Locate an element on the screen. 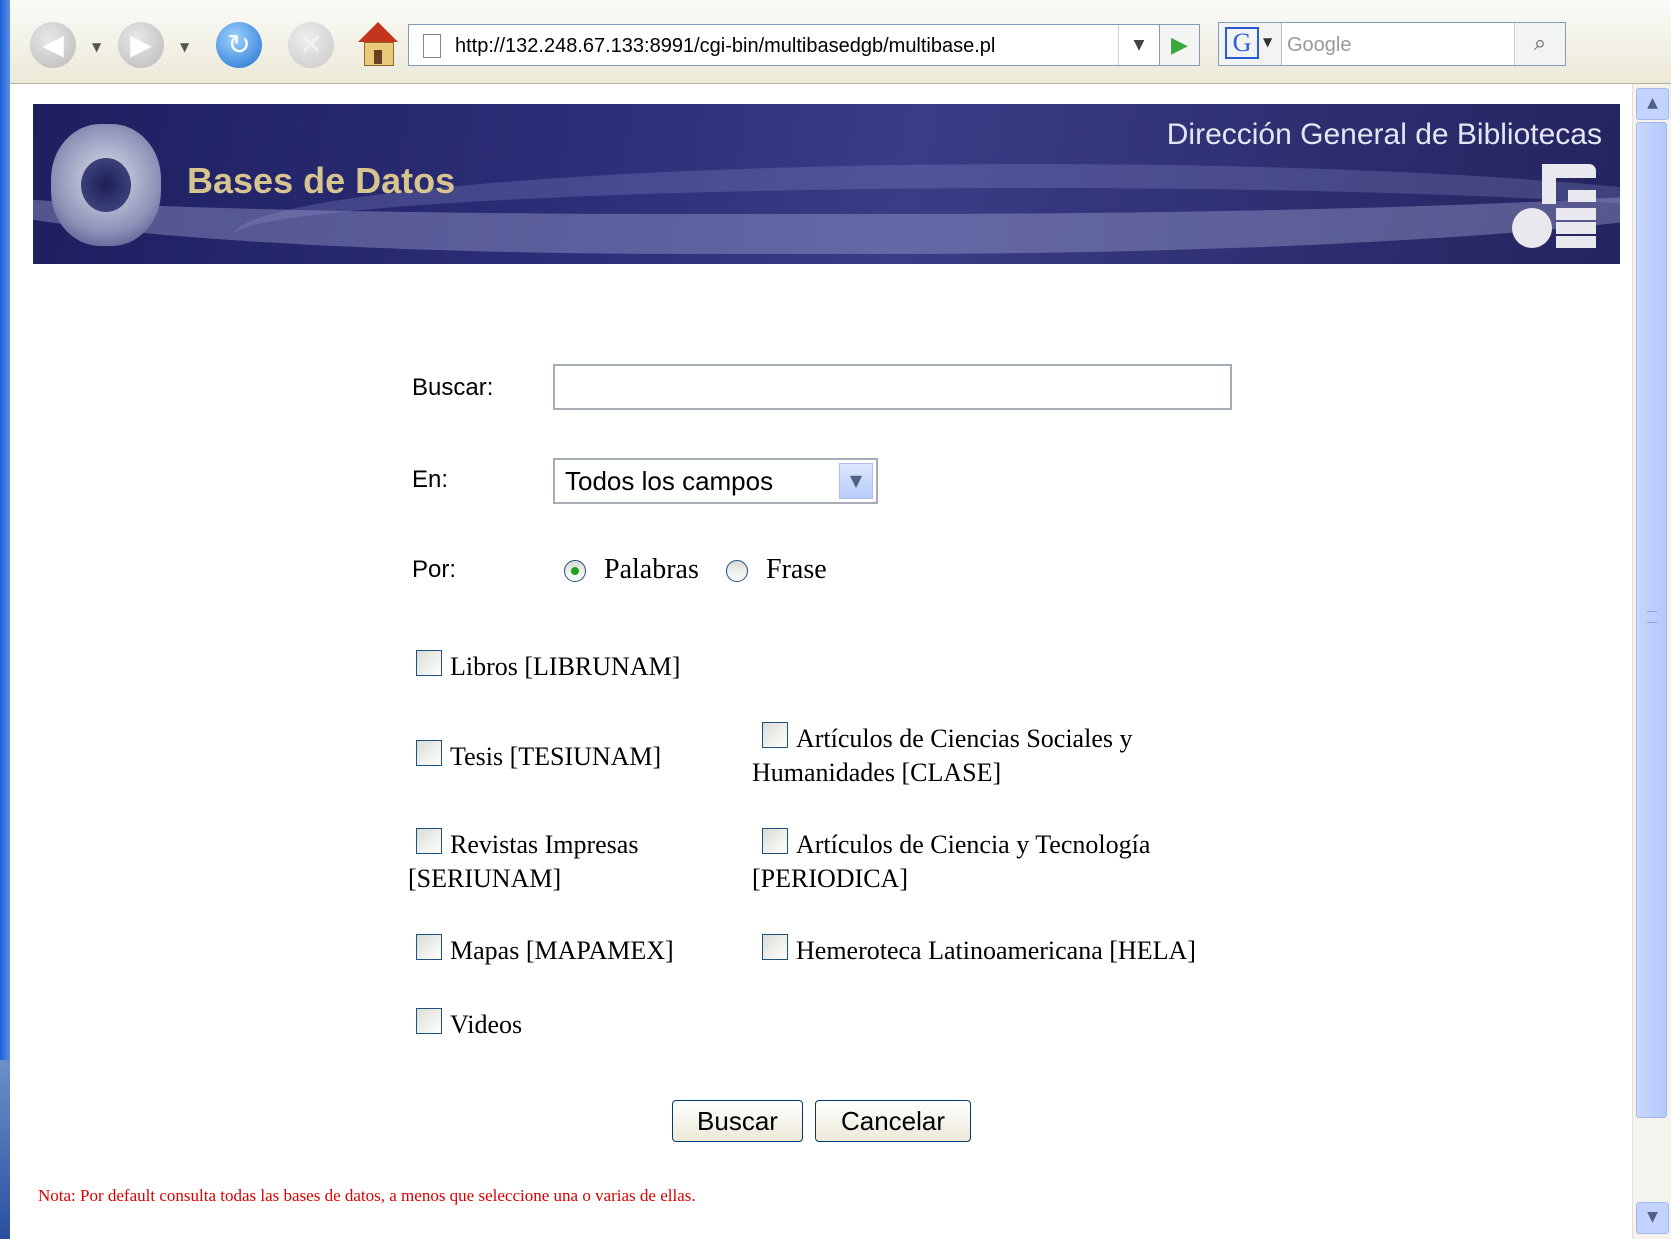 This screenshot has width=1671, height=1239. radio-palabras is located at coordinates (575, 571).